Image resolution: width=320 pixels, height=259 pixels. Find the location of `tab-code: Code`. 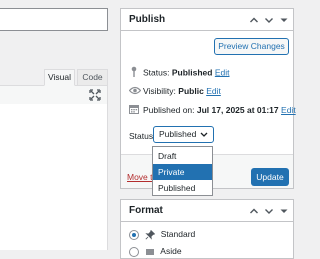

tab-code: Code is located at coordinates (92, 77).